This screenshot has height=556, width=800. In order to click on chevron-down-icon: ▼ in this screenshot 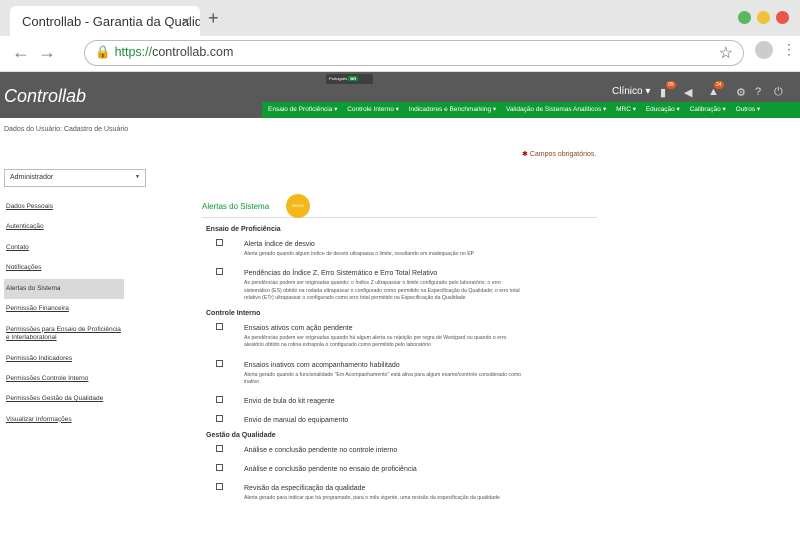, I will do `click(137, 177)`.